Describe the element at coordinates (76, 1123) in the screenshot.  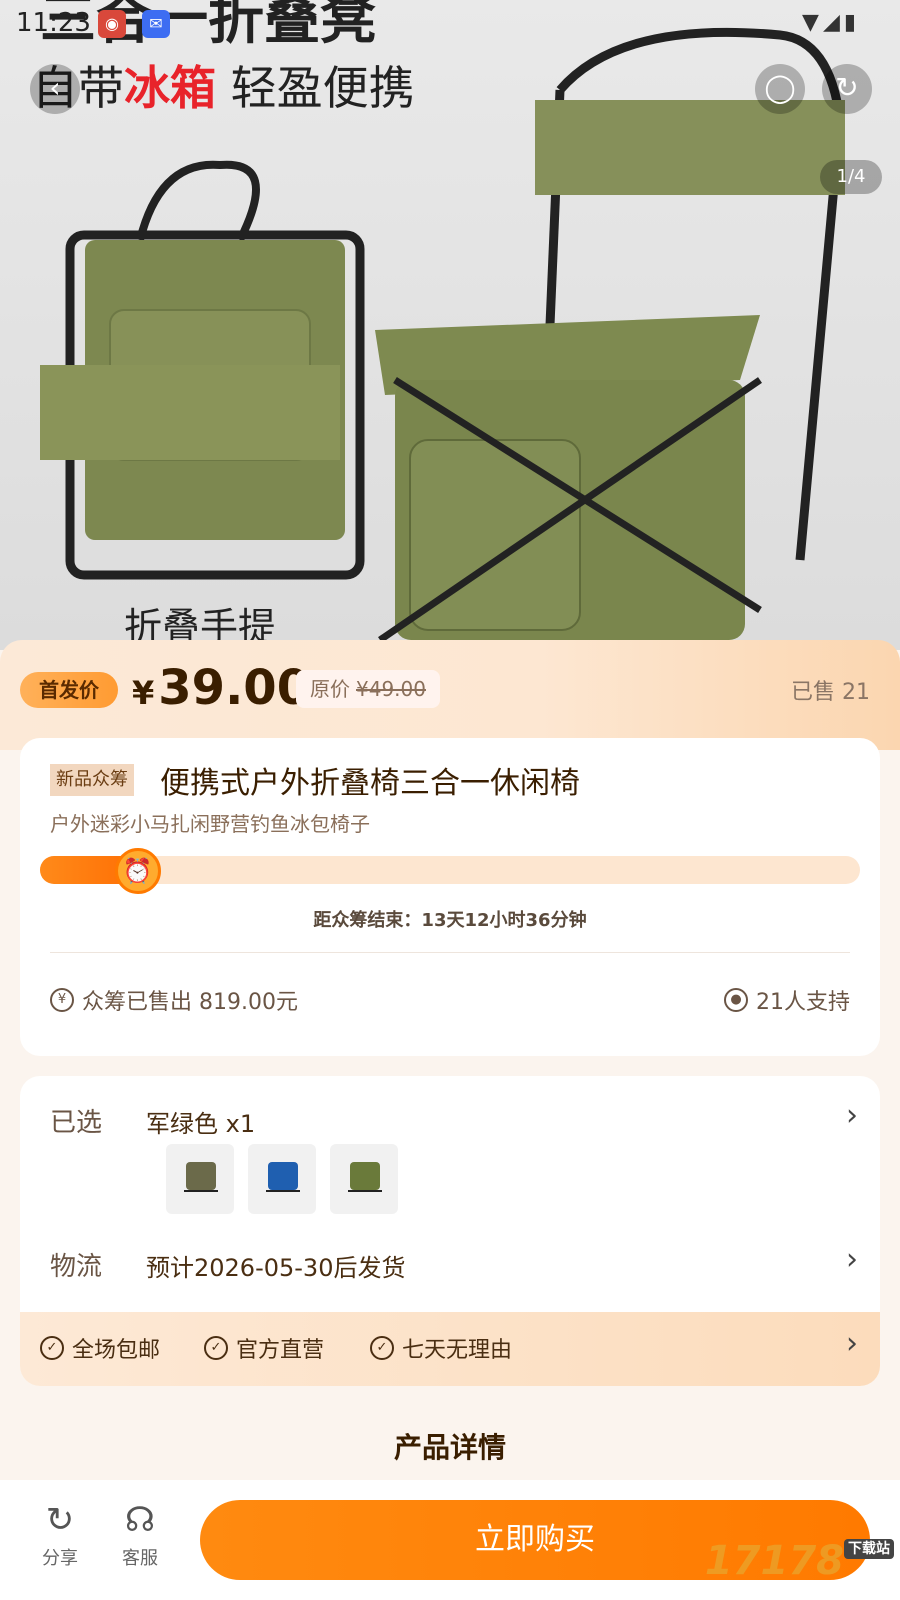
I see `selected-label: 已选` at that location.